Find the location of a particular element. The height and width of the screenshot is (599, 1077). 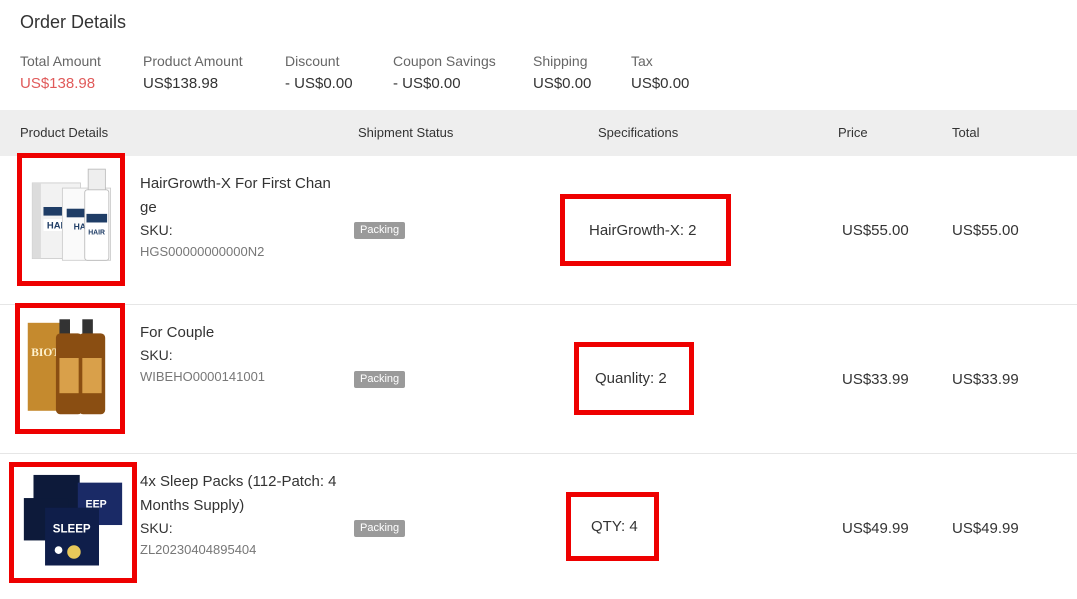

shipping-value: US$0.00 is located at coordinates (562, 83).